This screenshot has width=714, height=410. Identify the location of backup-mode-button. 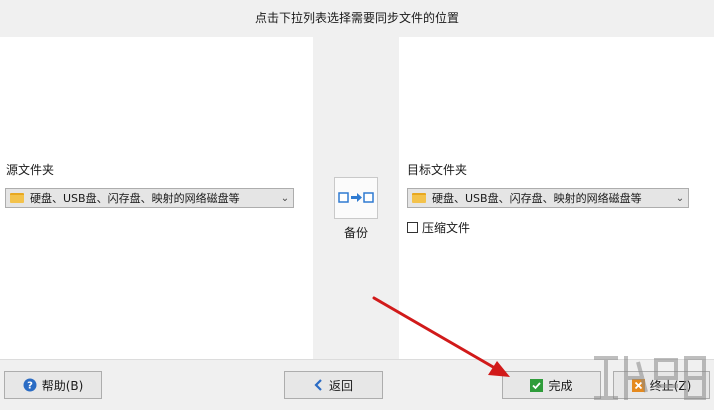
(356, 198).